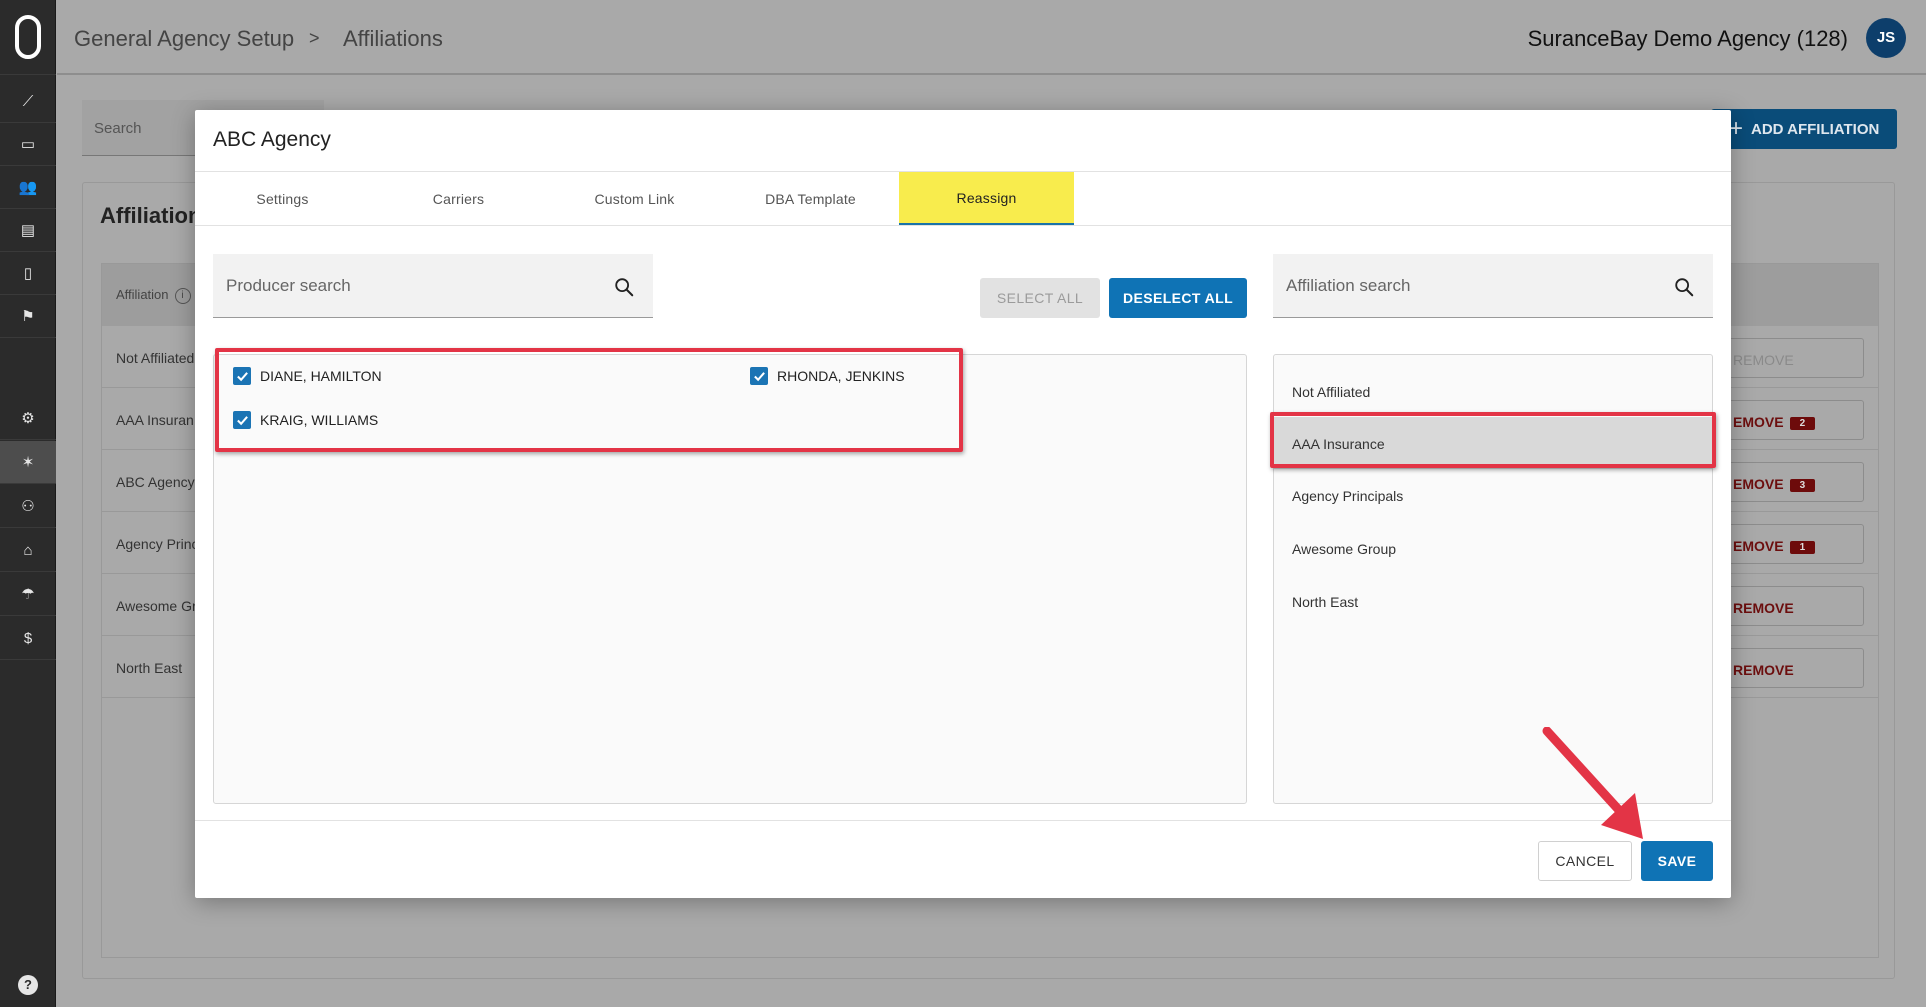 The height and width of the screenshot is (1007, 1926). Describe the element at coordinates (1802, 485) in the screenshot. I see `count-badge: 3` at that location.